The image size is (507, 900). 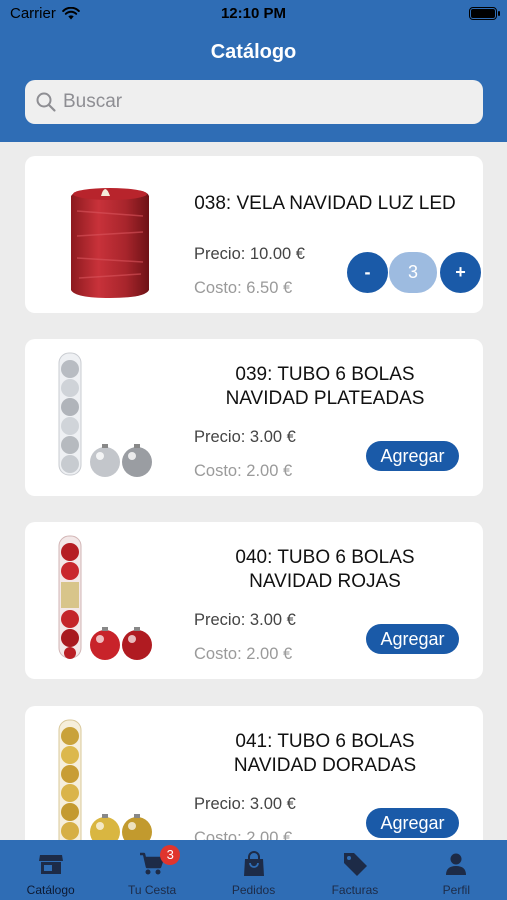 What do you see at coordinates (325, 754) in the screenshot?
I see `product-title: 041: TUBO 6 BOLAS NAVIDAD DORADAS` at bounding box center [325, 754].